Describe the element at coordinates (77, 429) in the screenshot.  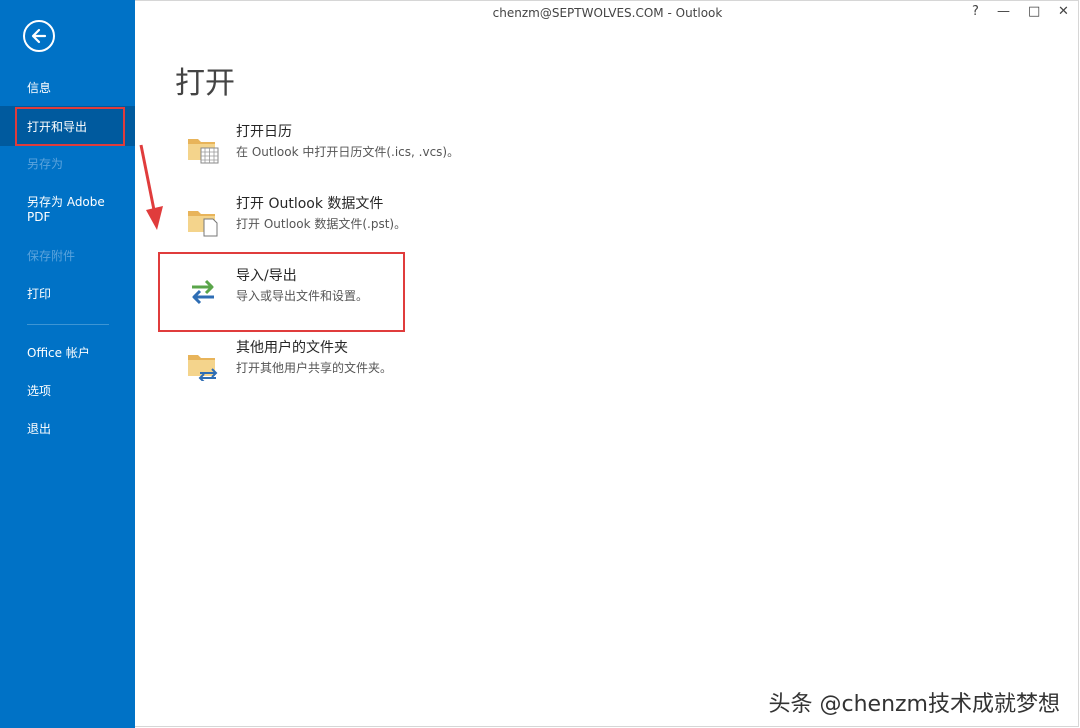
I see `sidebar-item-exit: 退出` at that location.